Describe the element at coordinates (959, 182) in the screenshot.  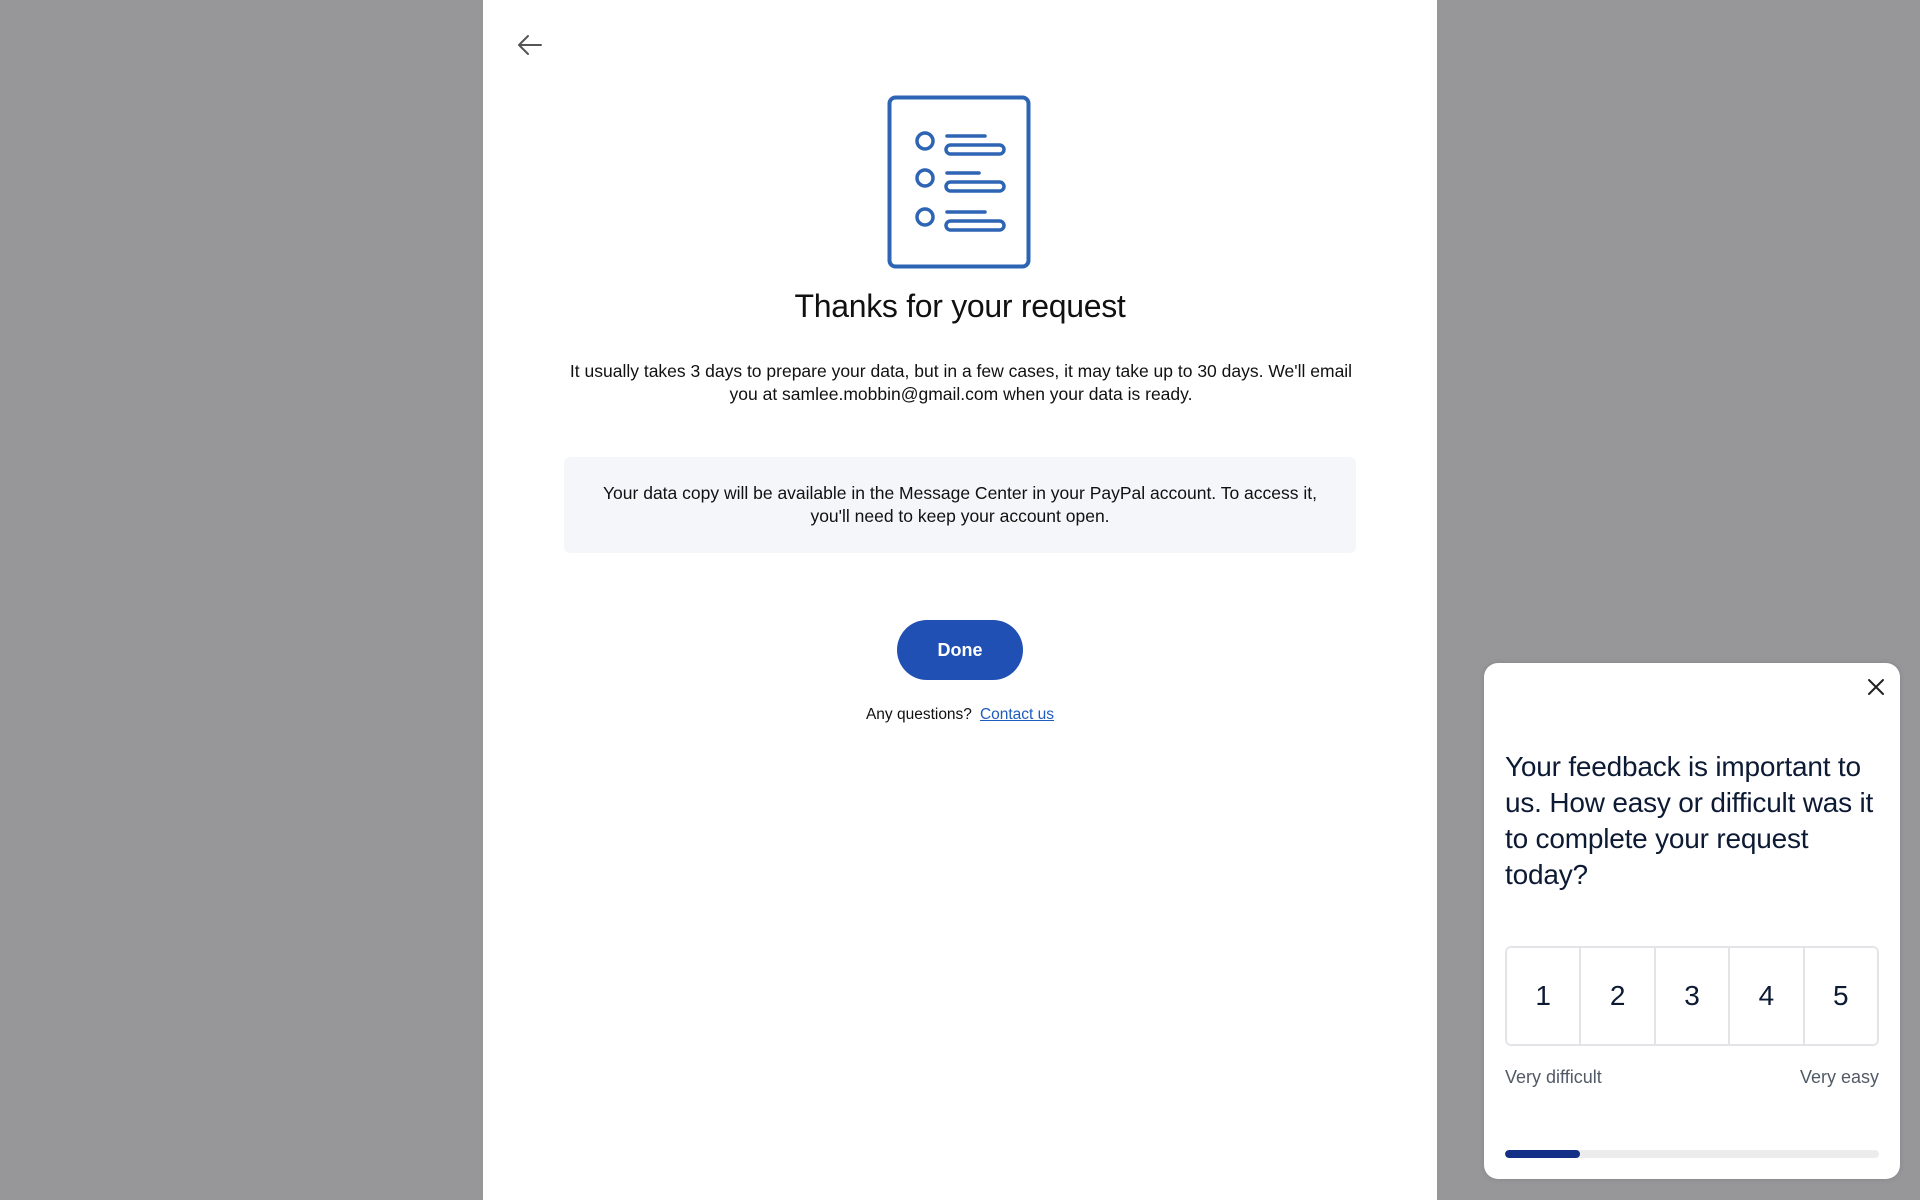
I see `document-list-icon` at that location.